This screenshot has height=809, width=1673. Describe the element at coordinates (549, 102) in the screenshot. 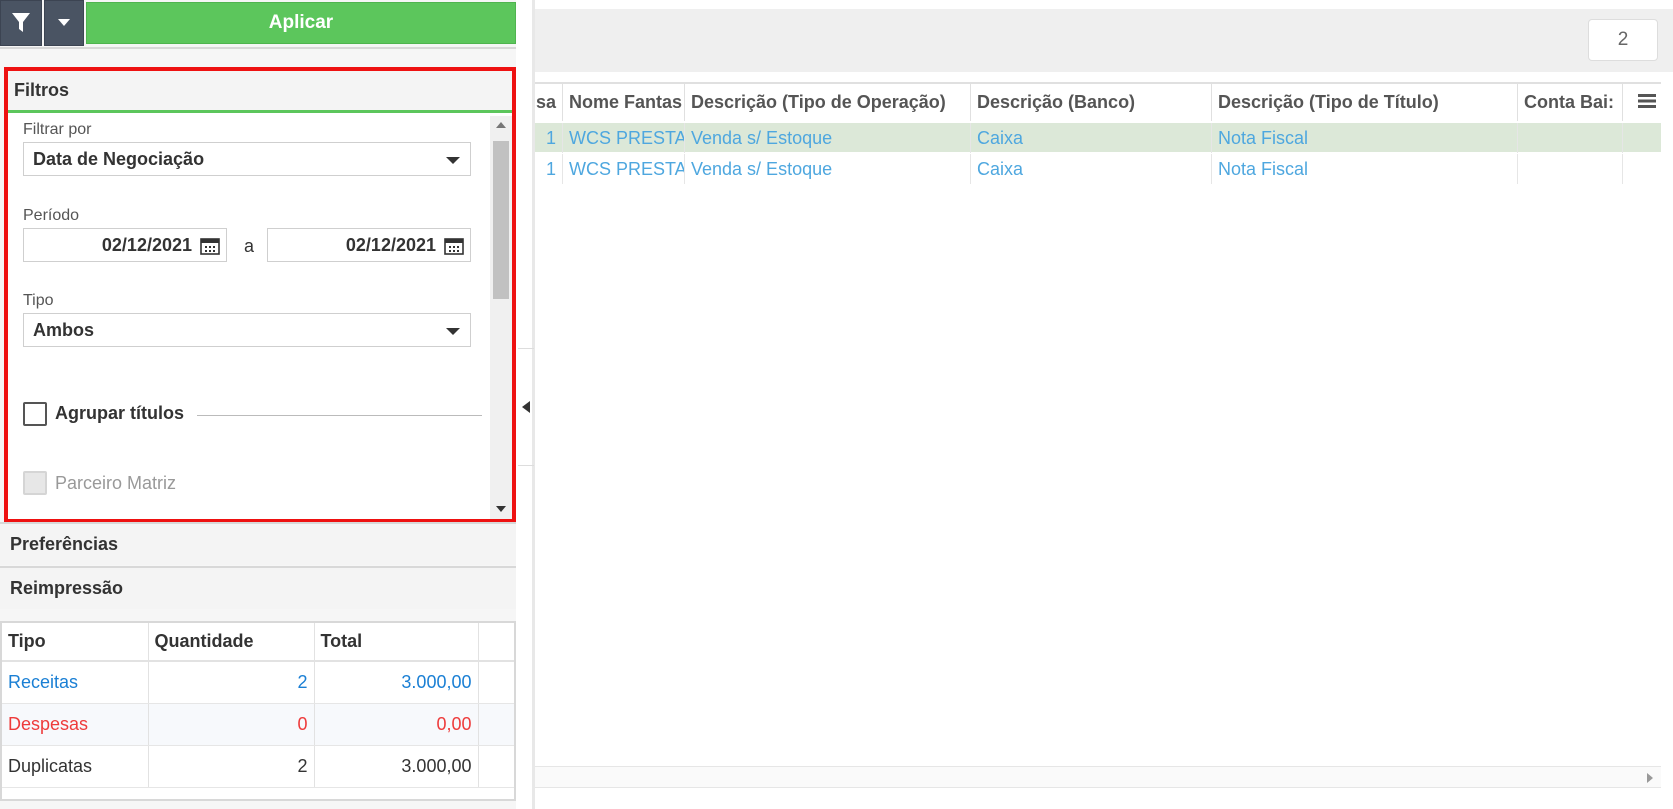

I see `column-header: sa` at that location.